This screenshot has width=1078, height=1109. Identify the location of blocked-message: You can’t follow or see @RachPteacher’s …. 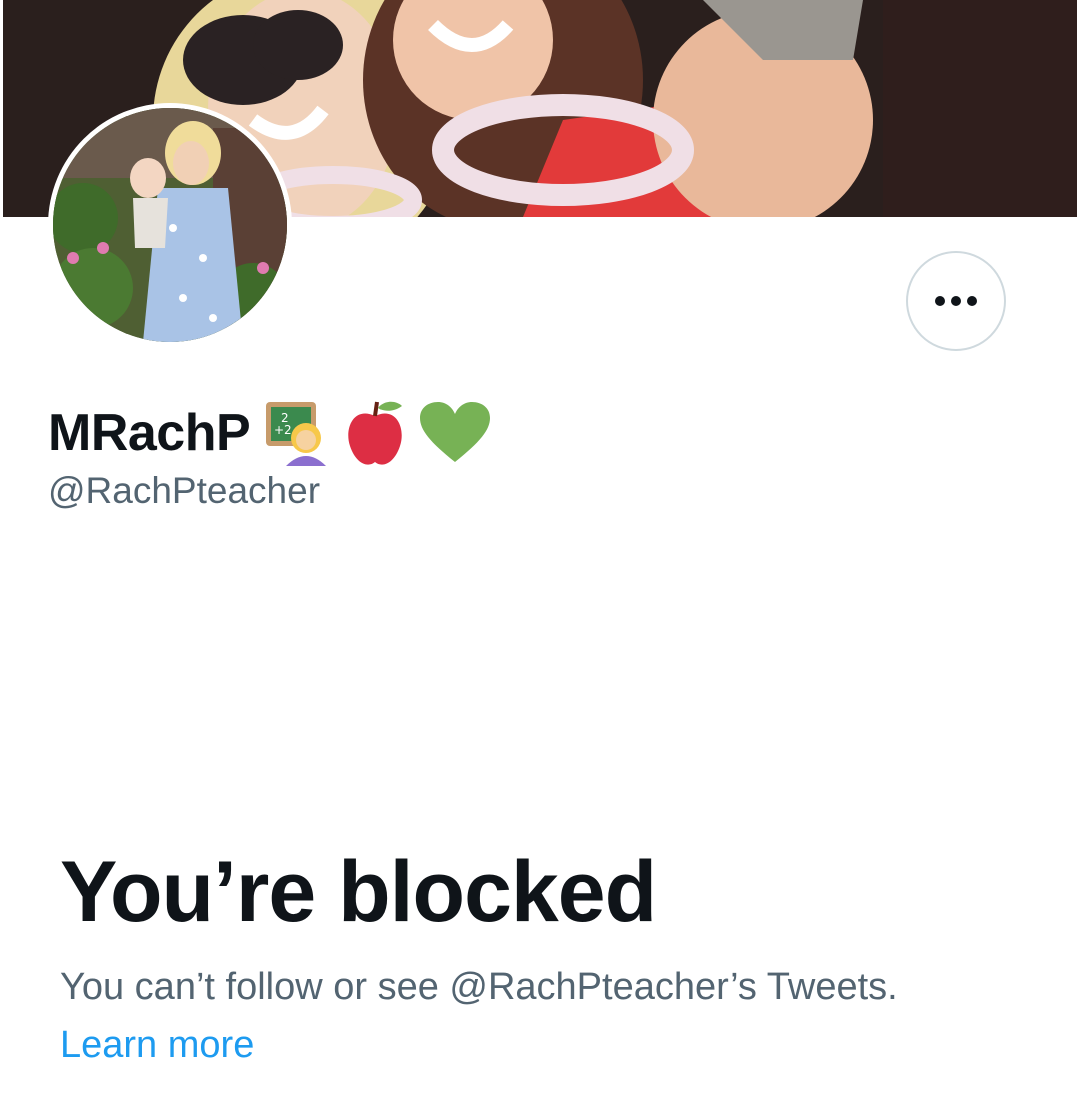
(479, 987).